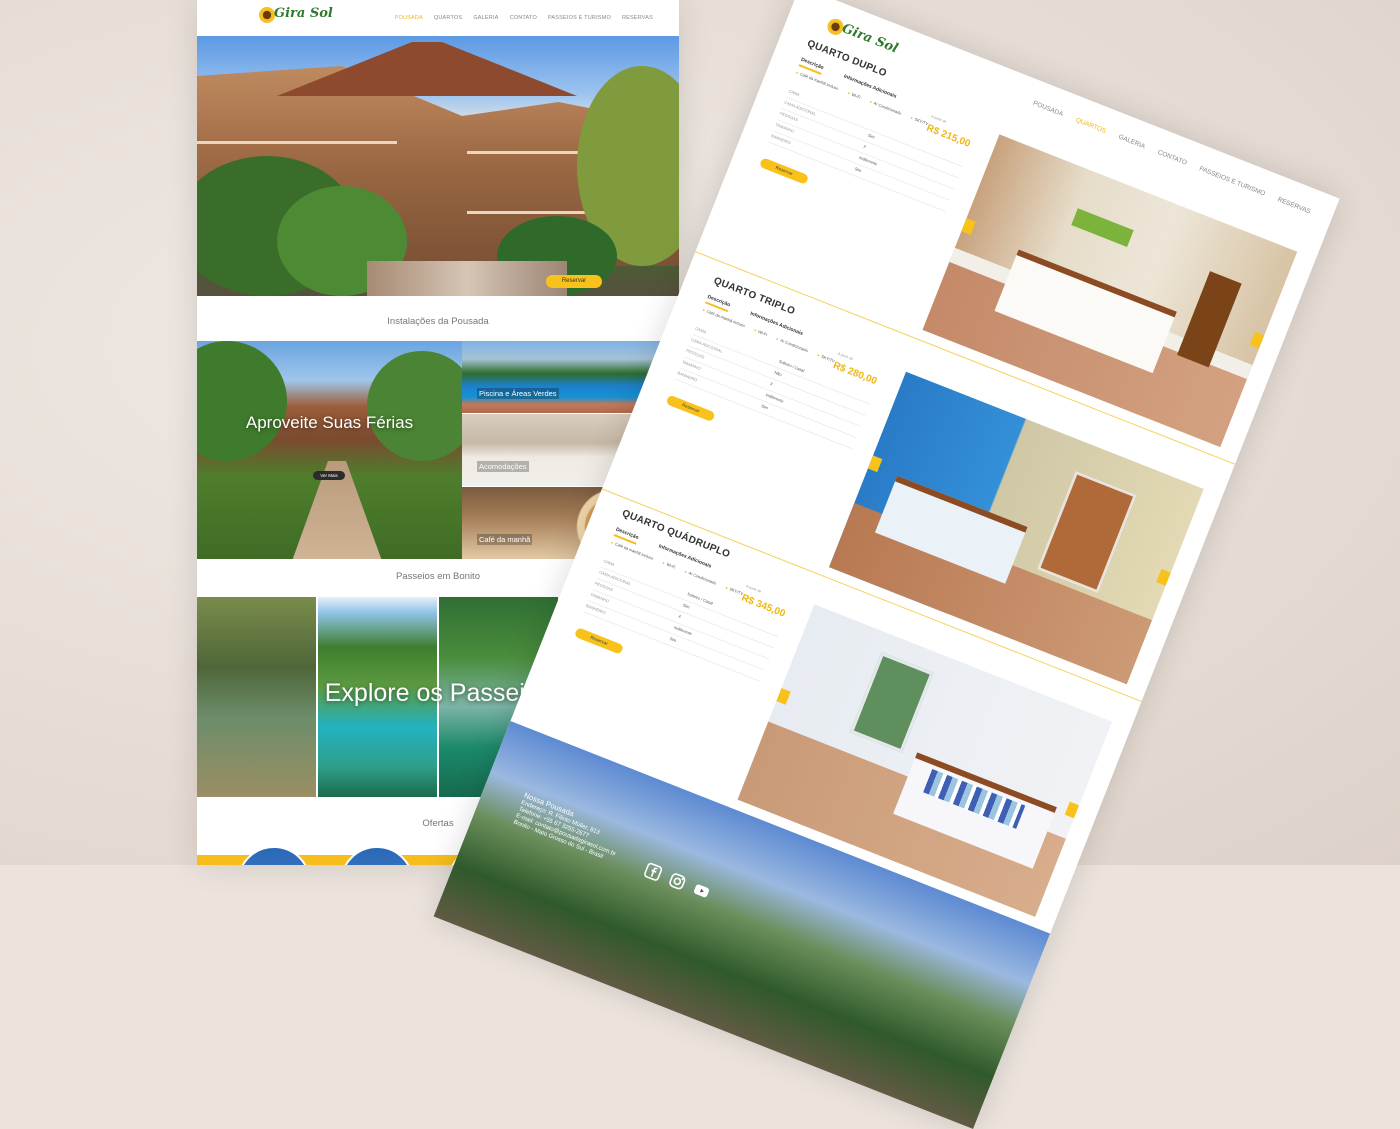  What do you see at coordinates (297, 142) in the screenshot?
I see `balcony-rail` at bounding box center [297, 142].